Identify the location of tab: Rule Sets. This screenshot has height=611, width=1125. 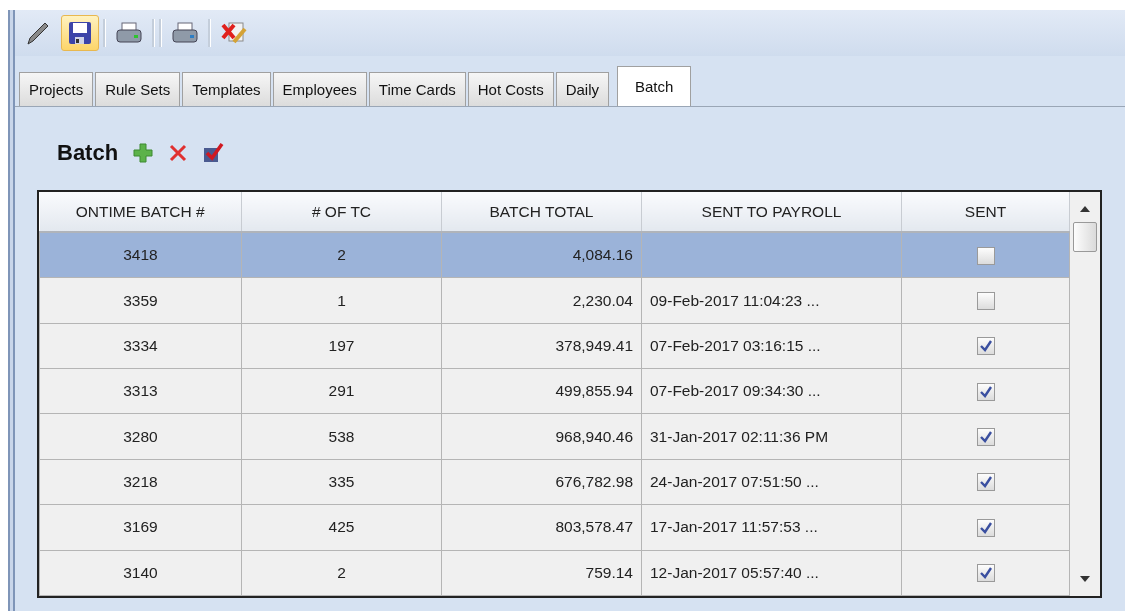
(138, 89).